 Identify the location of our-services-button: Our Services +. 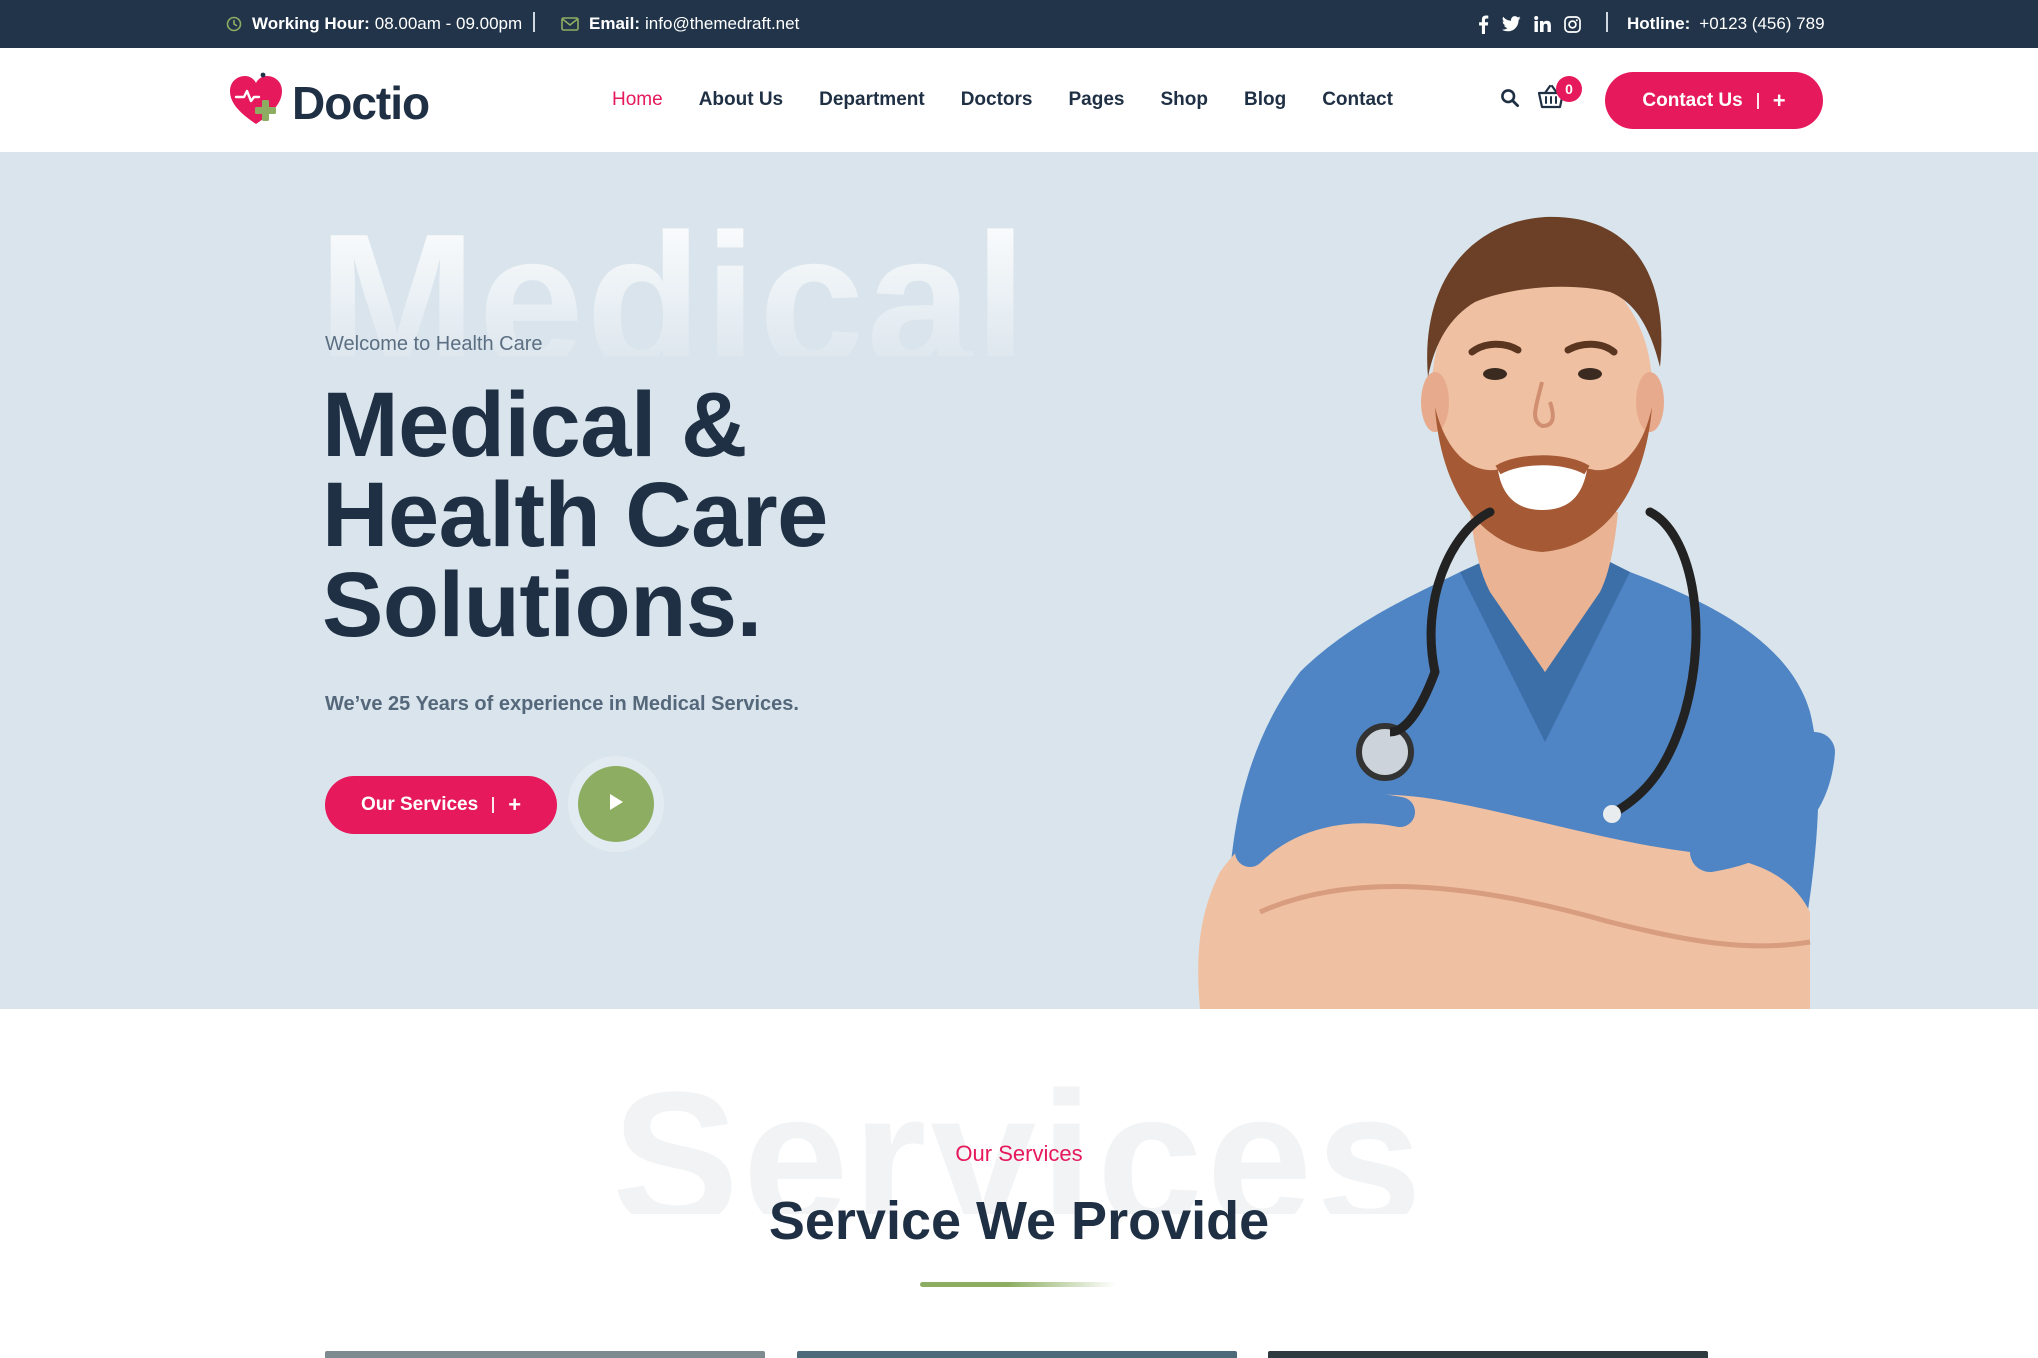
(441, 805).